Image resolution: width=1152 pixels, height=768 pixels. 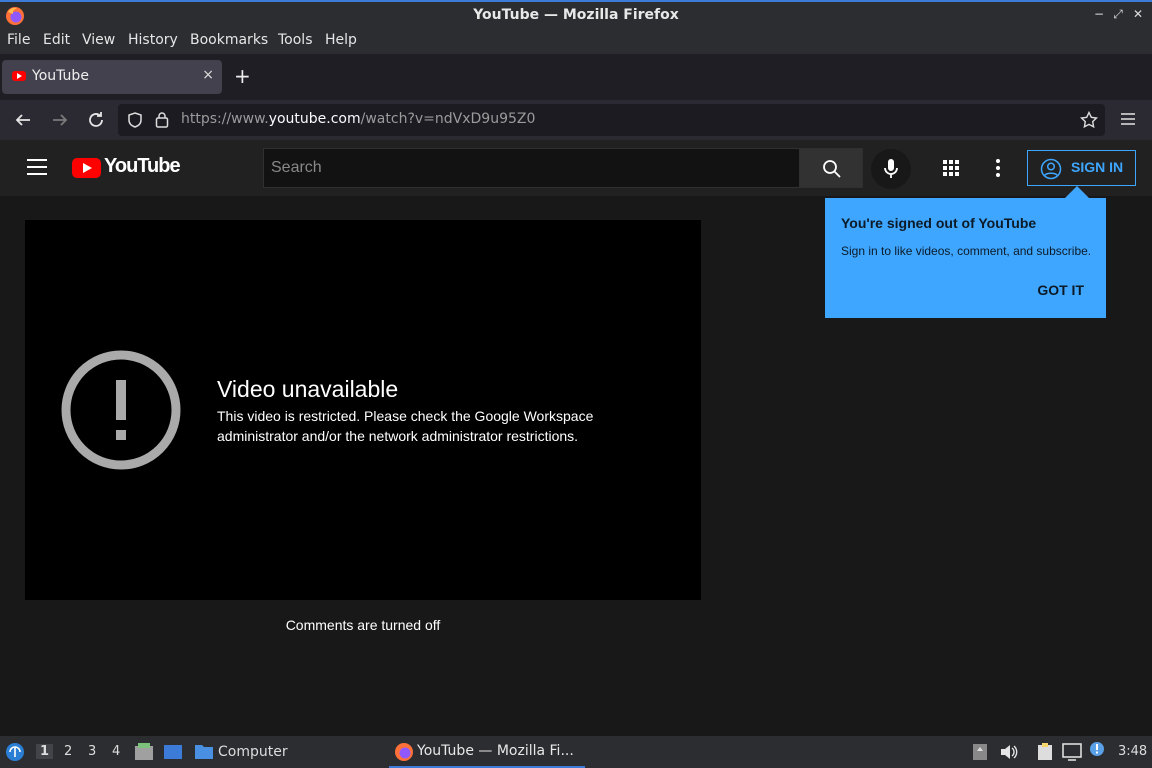 What do you see at coordinates (1128, 119) in the screenshot?
I see `app-menu-icon` at bounding box center [1128, 119].